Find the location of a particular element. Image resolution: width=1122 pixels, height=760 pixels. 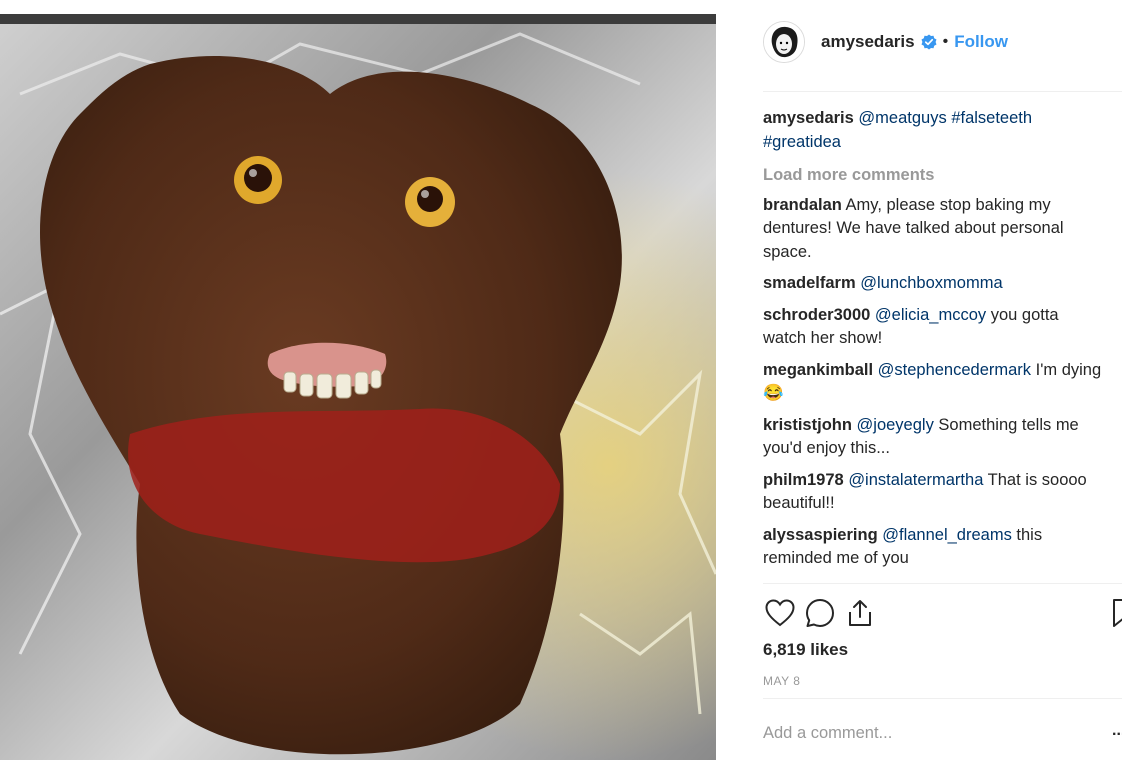

caption-username: amysedaris is located at coordinates (808, 118).